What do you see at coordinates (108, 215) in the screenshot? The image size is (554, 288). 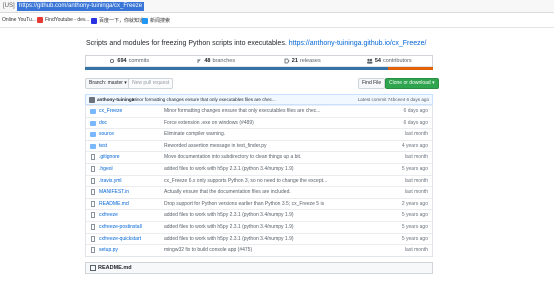 I see `file-name: cxfreeze` at bounding box center [108, 215].